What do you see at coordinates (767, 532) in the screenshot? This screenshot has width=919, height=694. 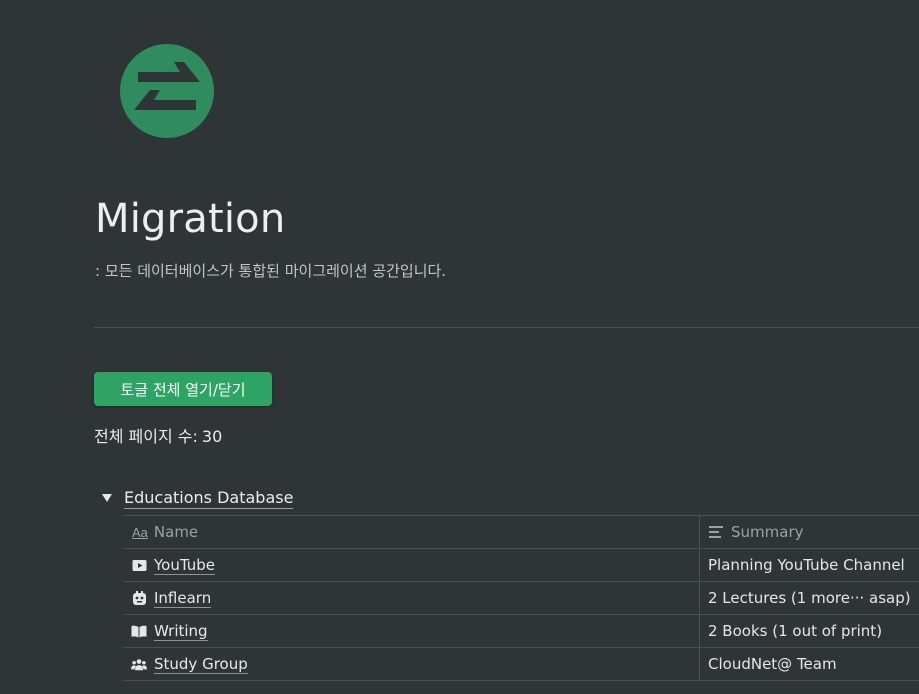 I see `column-header-summary-label: Summary` at bounding box center [767, 532].